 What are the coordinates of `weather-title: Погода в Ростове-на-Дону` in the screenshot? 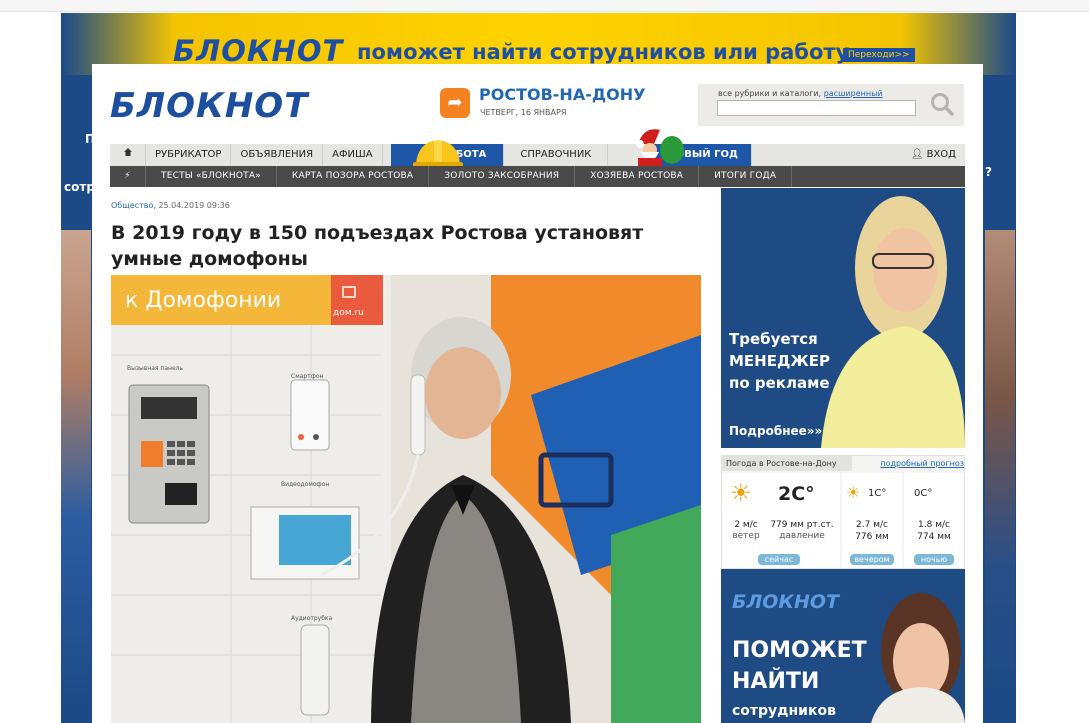 It's located at (787, 463).